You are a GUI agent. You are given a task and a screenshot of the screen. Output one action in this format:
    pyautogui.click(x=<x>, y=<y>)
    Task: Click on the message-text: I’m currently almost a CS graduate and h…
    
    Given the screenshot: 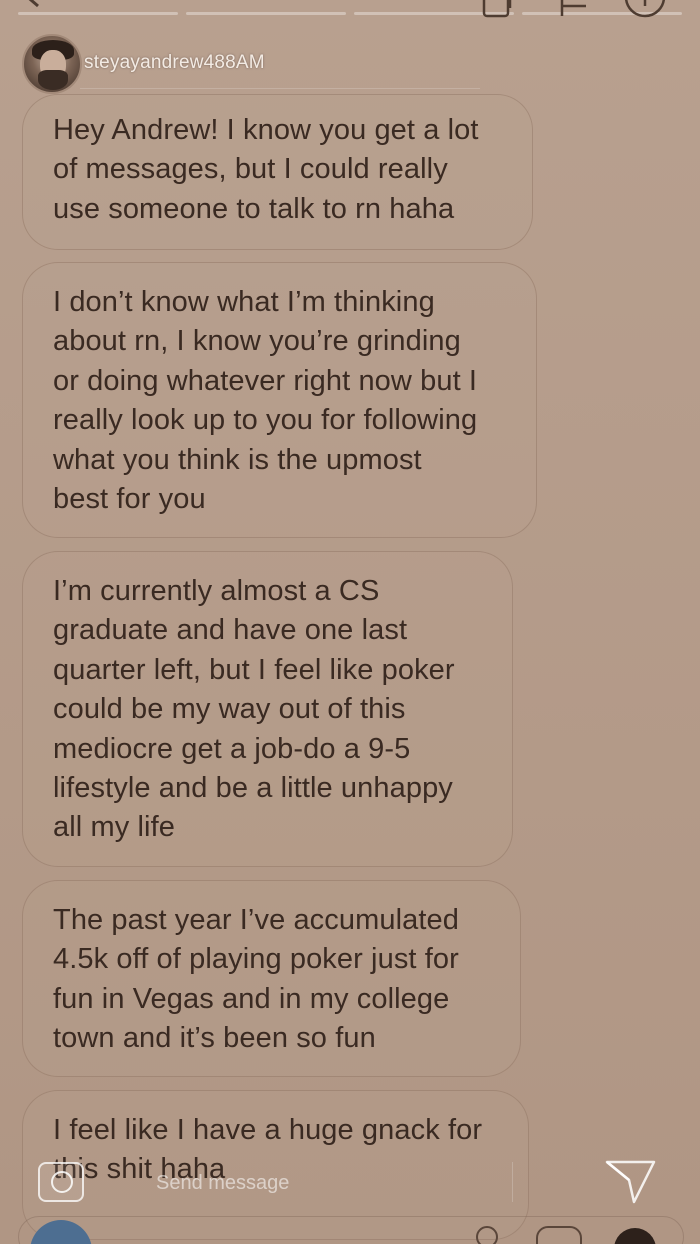 What is the action you would take?
    pyautogui.click(x=254, y=709)
    